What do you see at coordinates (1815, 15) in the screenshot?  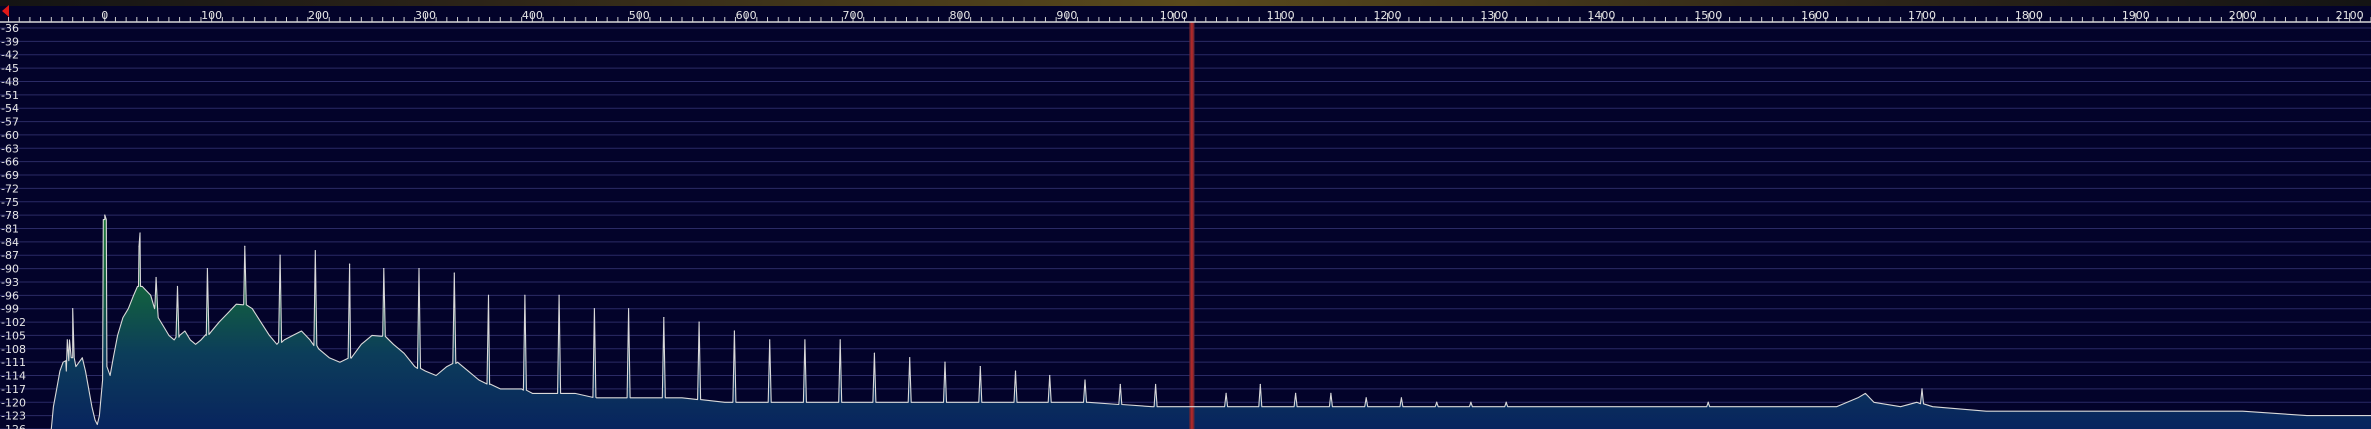 I see `x-tick-label: 1600` at bounding box center [1815, 15].